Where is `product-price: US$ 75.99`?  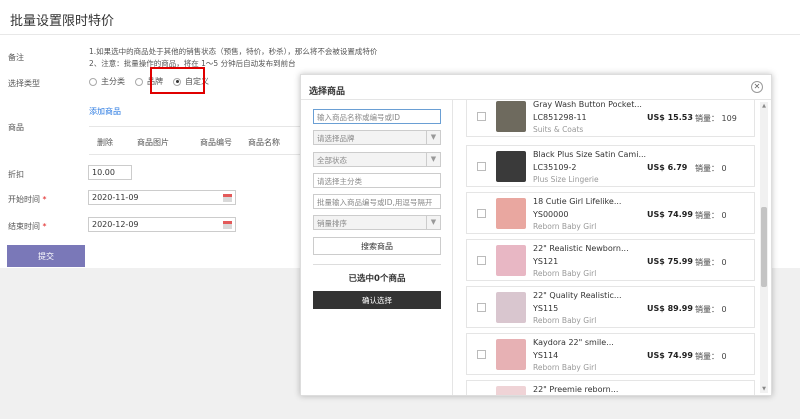
product-price: US$ 75.99 is located at coordinates (670, 261).